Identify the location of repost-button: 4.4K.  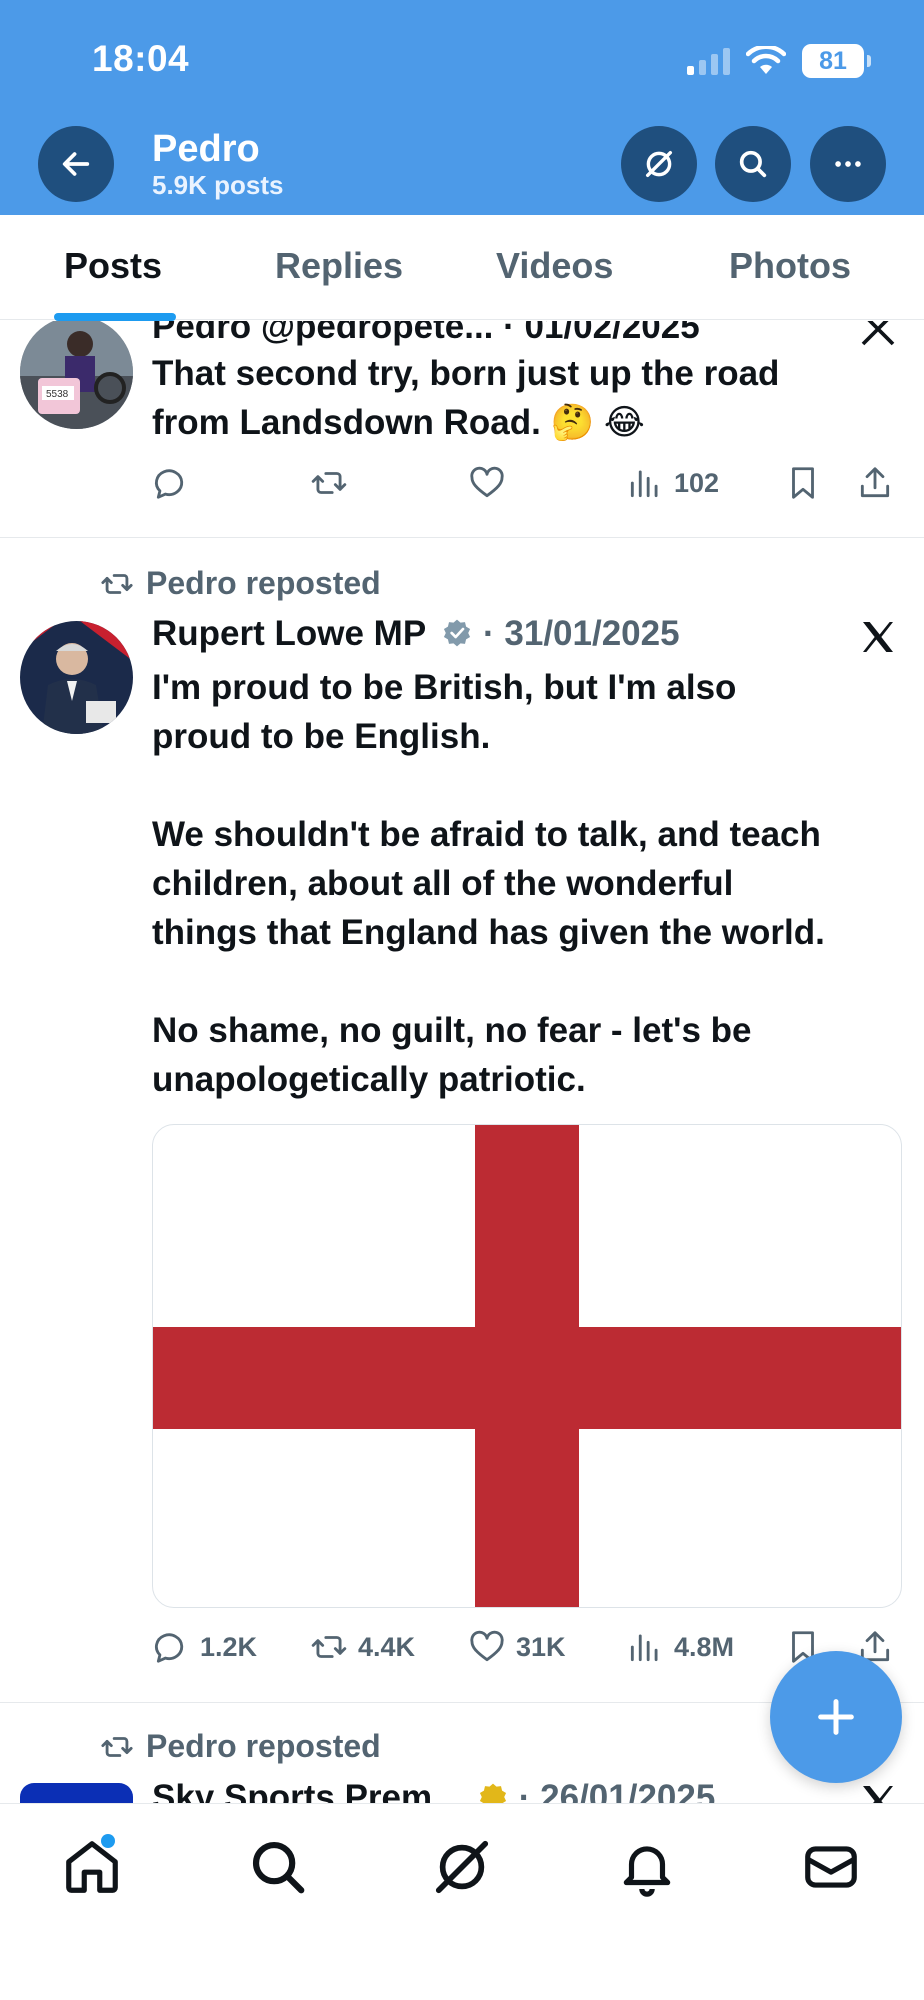
(362, 1647).